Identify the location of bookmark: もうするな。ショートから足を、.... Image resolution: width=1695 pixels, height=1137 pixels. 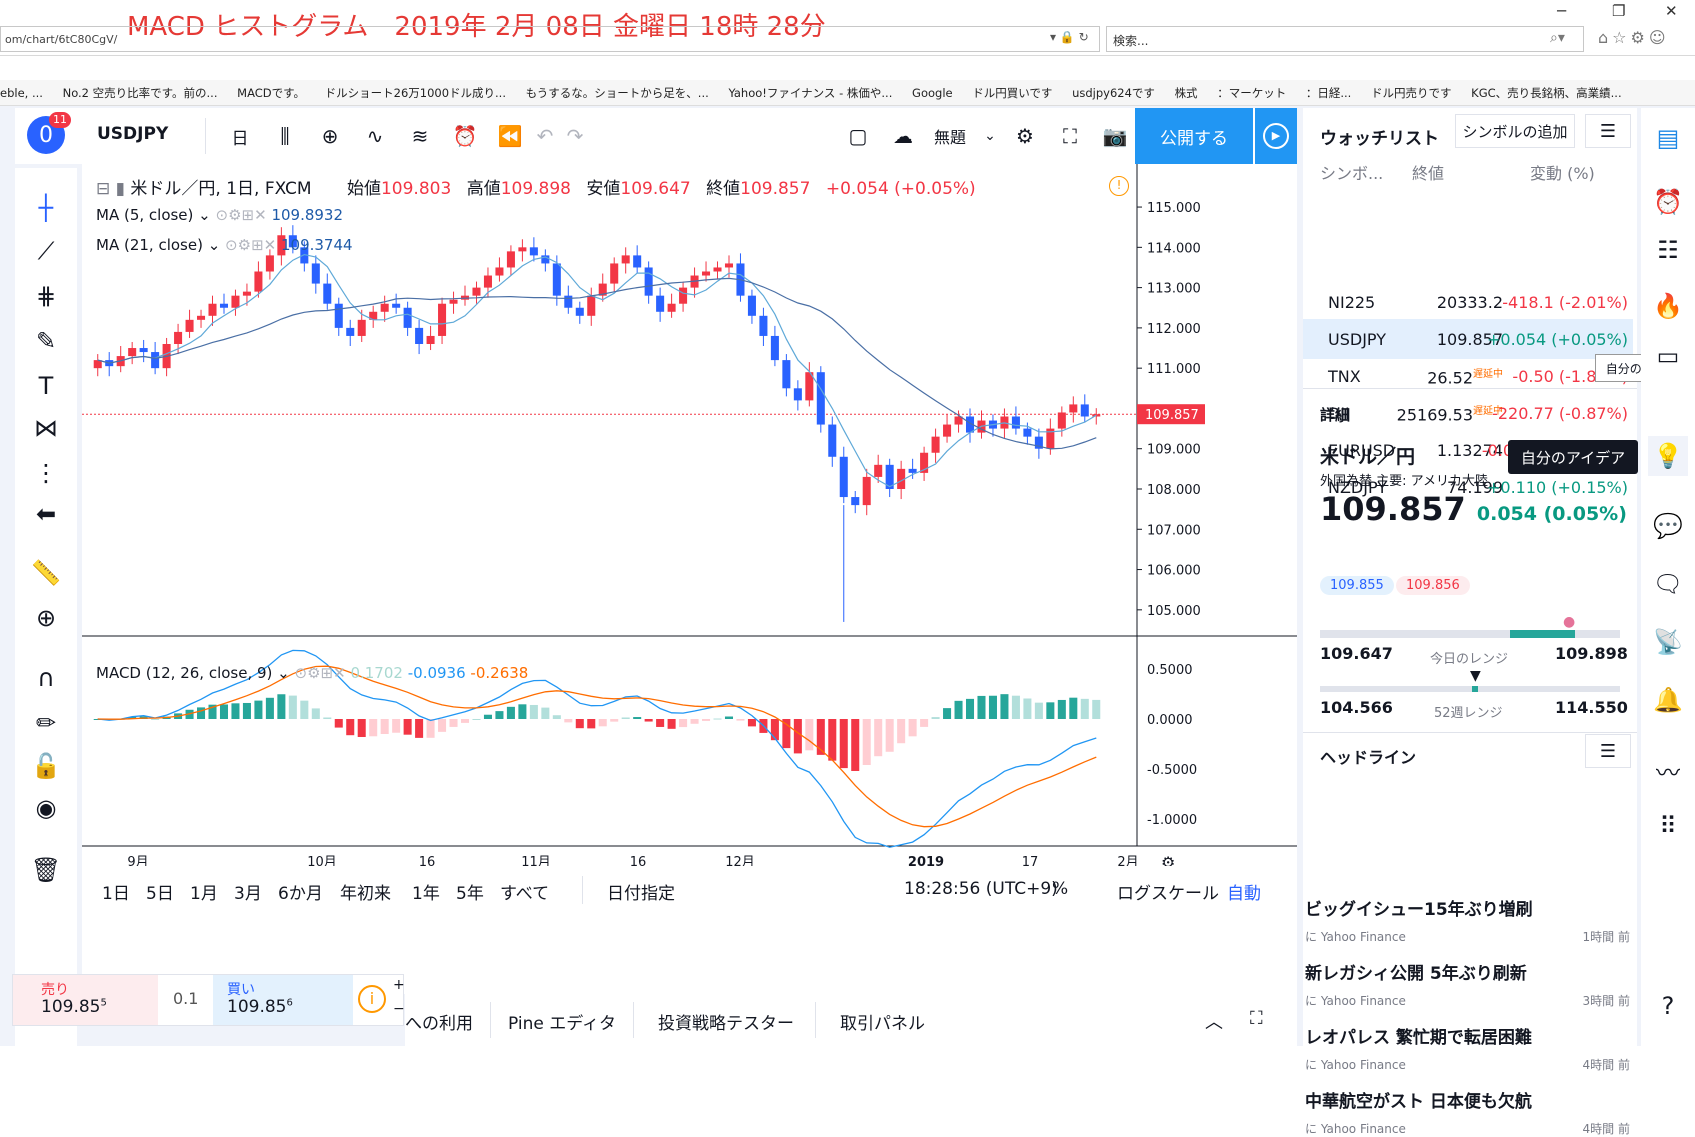
(617, 90).